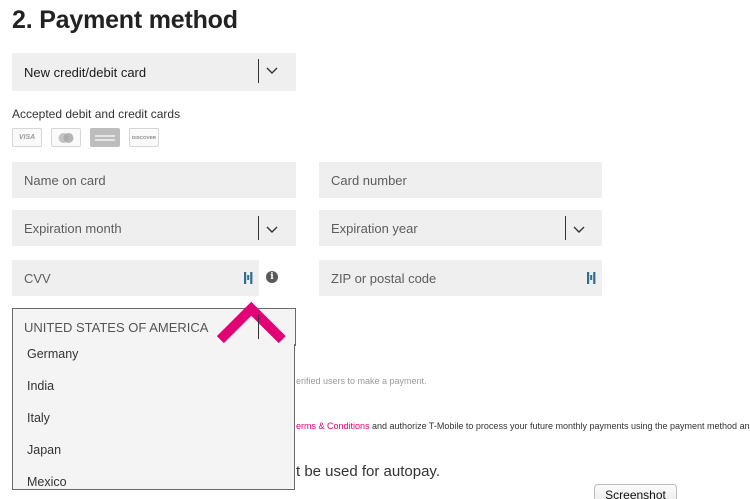 The image size is (750, 499). Describe the element at coordinates (154, 72) in the screenshot. I see `payment-method-select: New credit/debit card` at that location.